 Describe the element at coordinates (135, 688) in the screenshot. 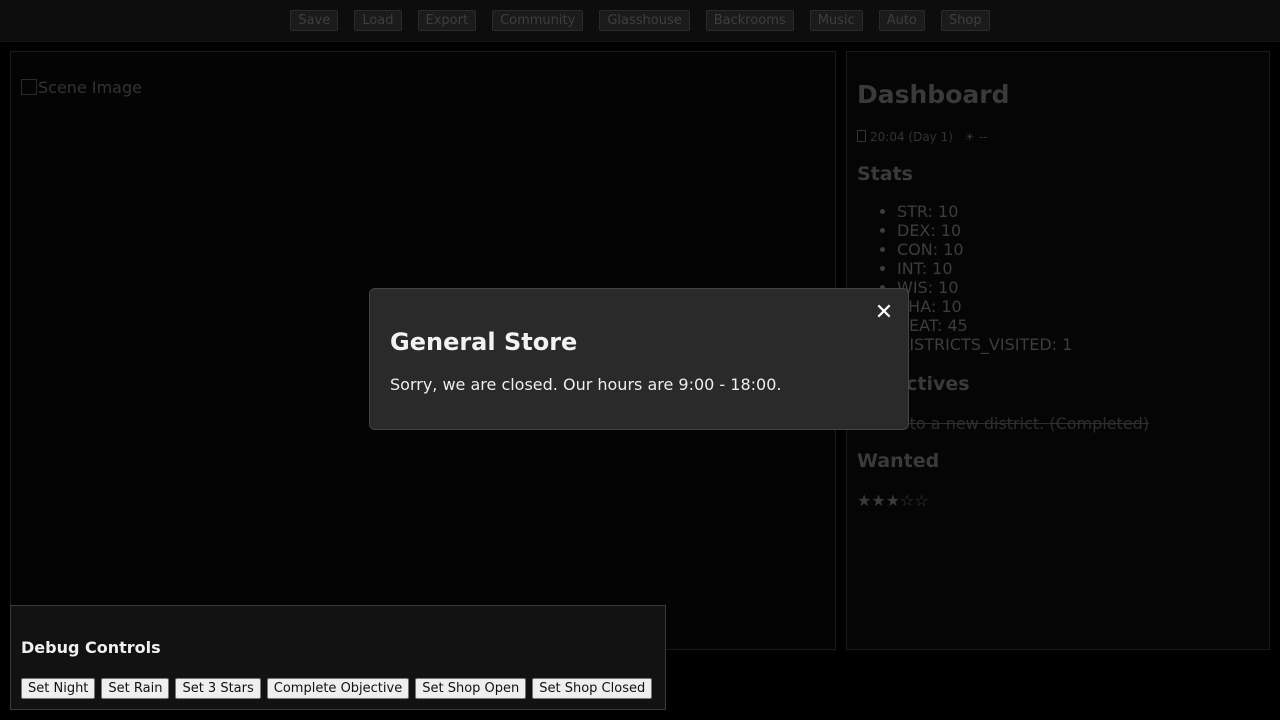

I see `set-rain-button: Set Rain` at that location.